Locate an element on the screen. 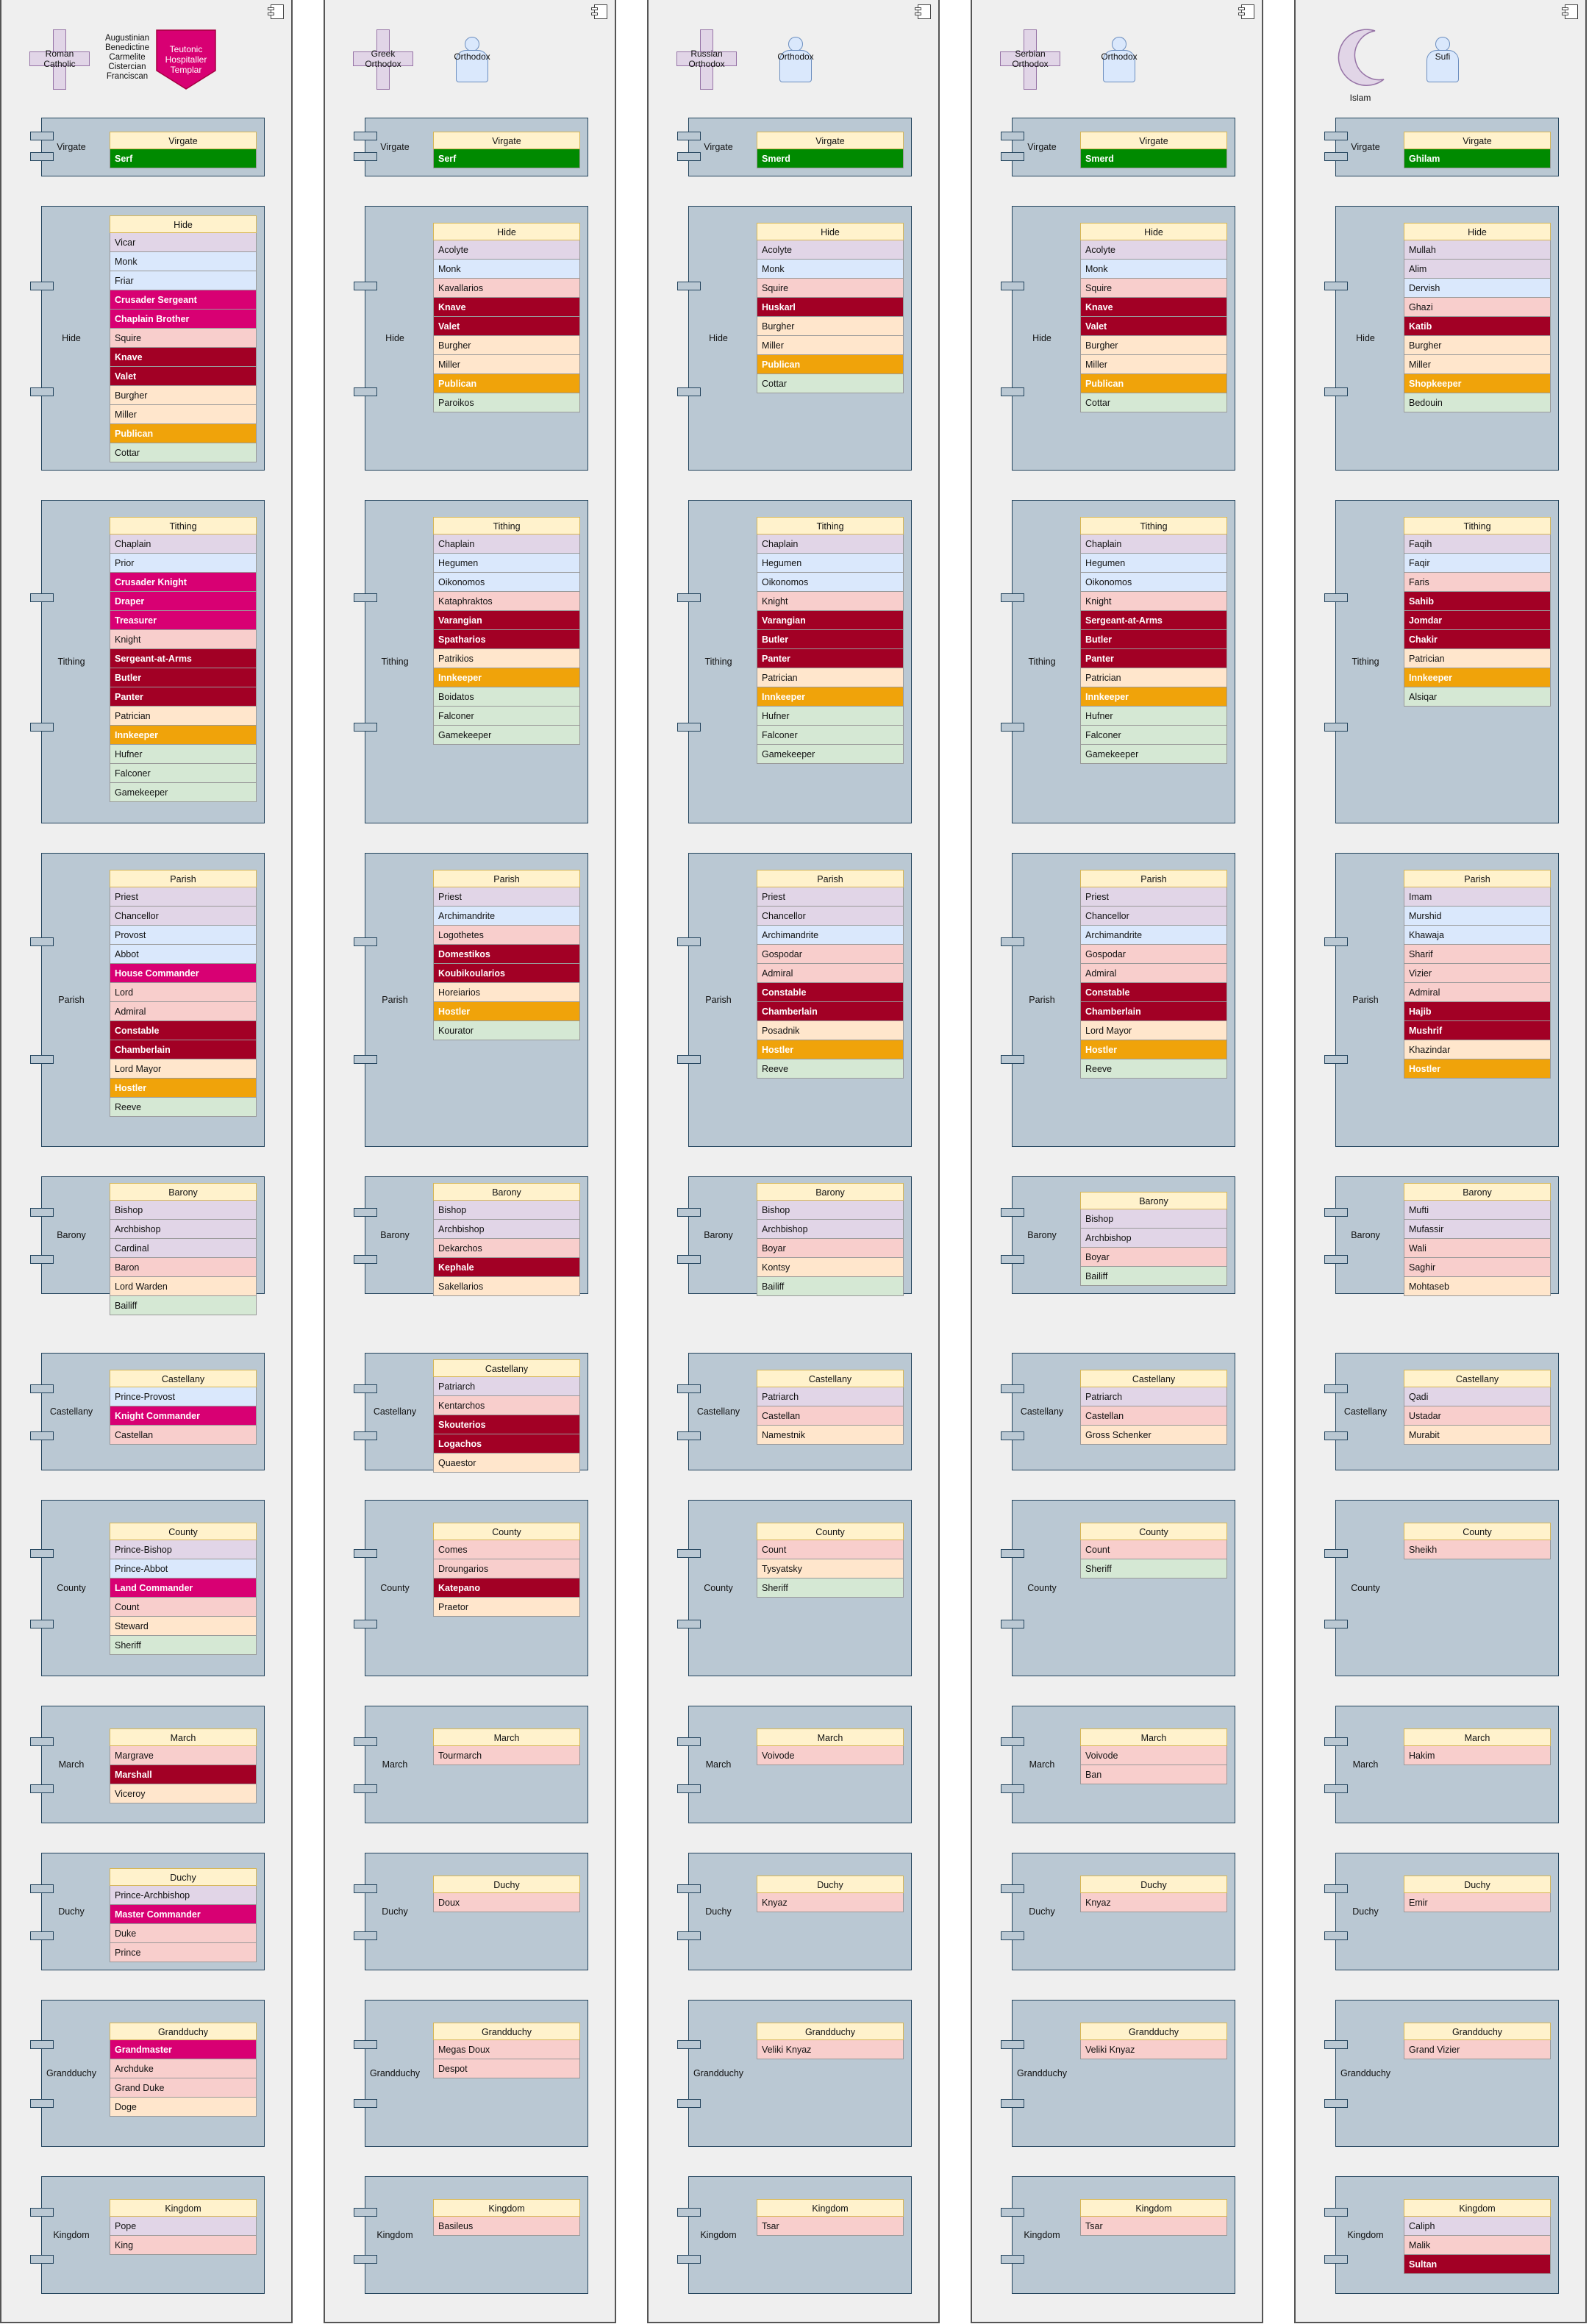  title-row-archduke: Archduke is located at coordinates (183, 2069).